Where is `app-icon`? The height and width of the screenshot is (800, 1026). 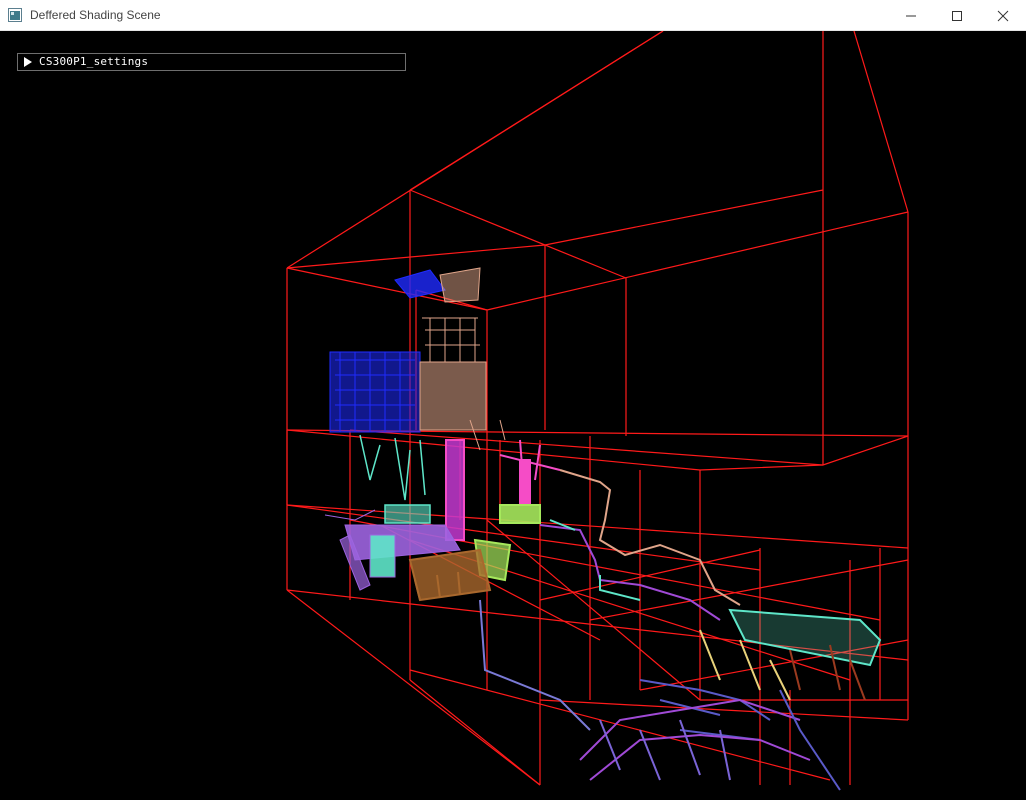
app-icon is located at coordinates (15, 15).